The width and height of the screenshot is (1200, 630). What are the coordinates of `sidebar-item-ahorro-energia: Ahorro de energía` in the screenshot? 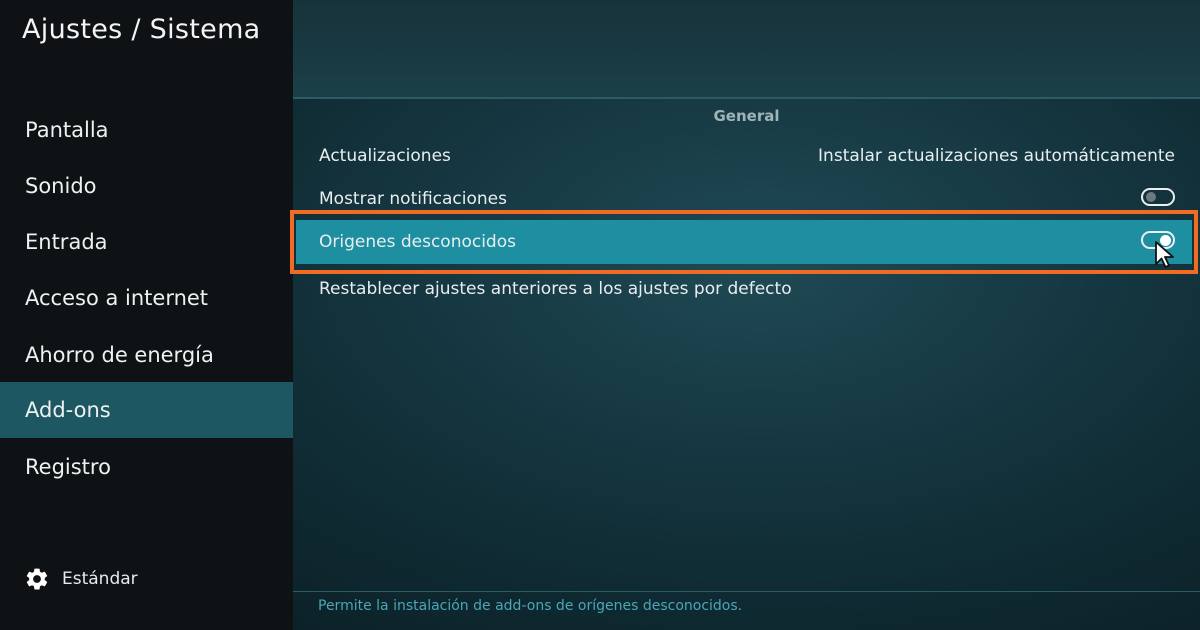 It's located at (146, 355).